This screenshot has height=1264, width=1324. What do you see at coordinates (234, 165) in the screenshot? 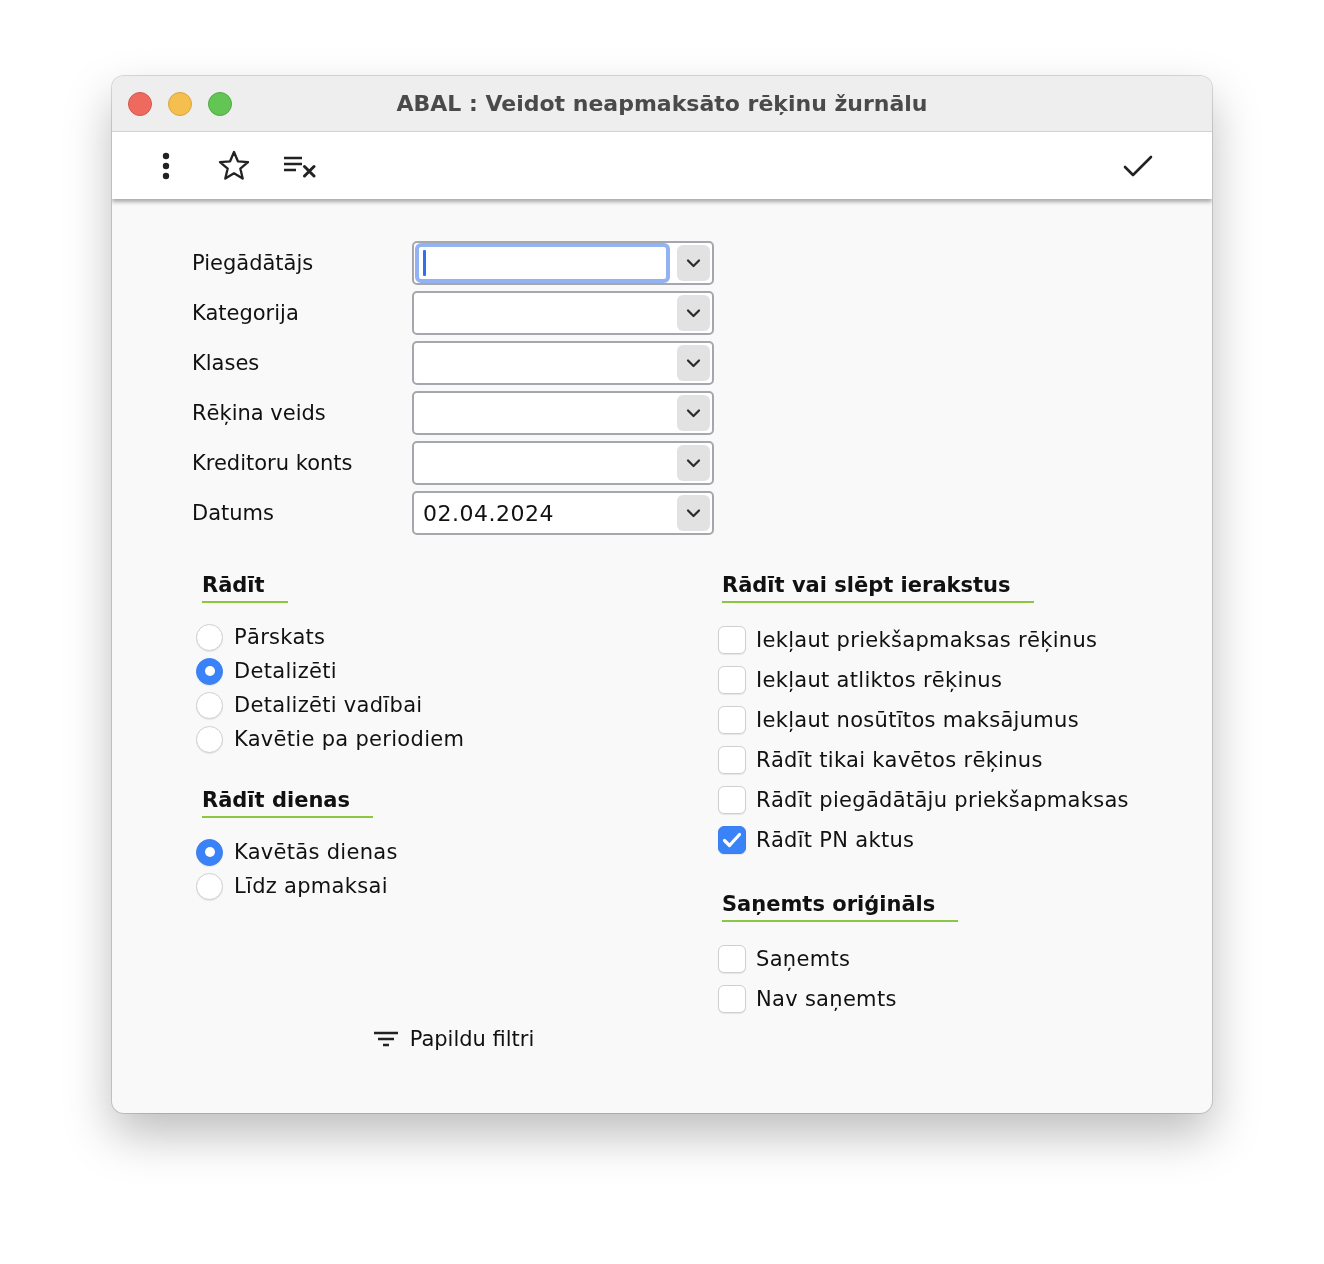
I see `star-icon` at bounding box center [234, 165].